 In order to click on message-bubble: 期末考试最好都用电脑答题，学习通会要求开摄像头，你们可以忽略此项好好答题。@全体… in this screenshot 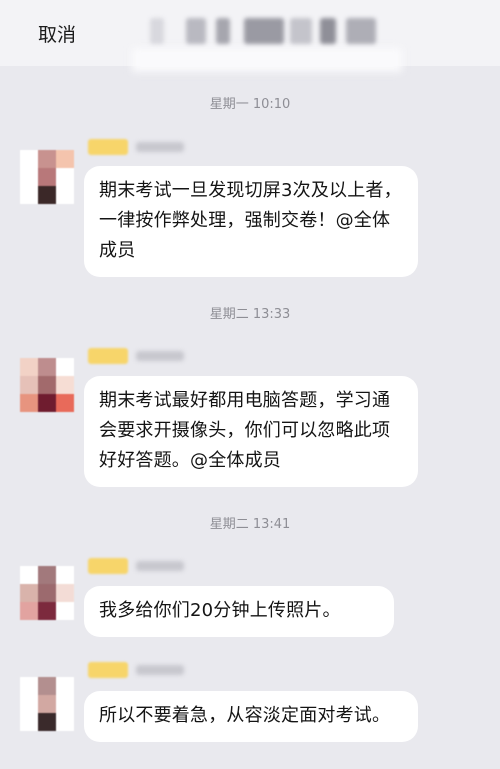, I will do `click(251, 431)`.